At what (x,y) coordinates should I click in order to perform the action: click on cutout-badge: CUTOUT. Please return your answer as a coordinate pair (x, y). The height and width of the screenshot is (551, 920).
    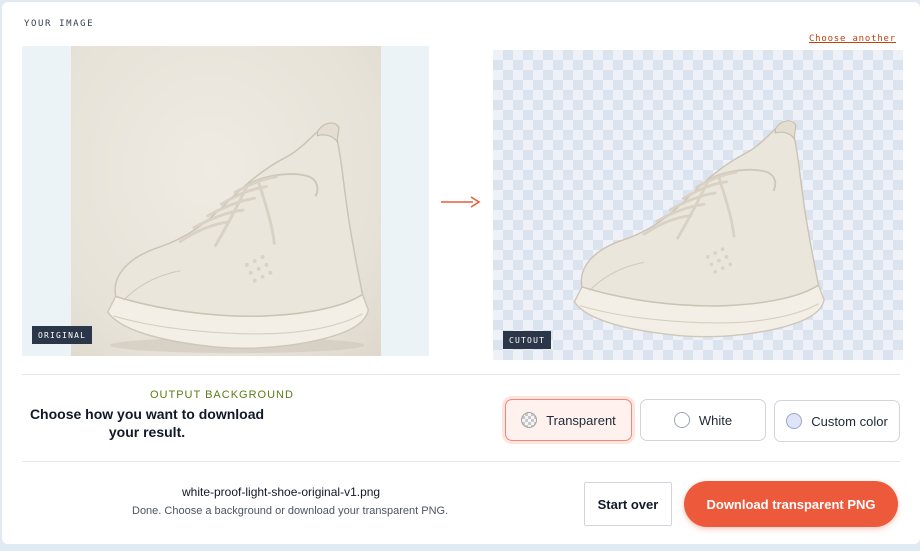
    Looking at the image, I should click on (527, 340).